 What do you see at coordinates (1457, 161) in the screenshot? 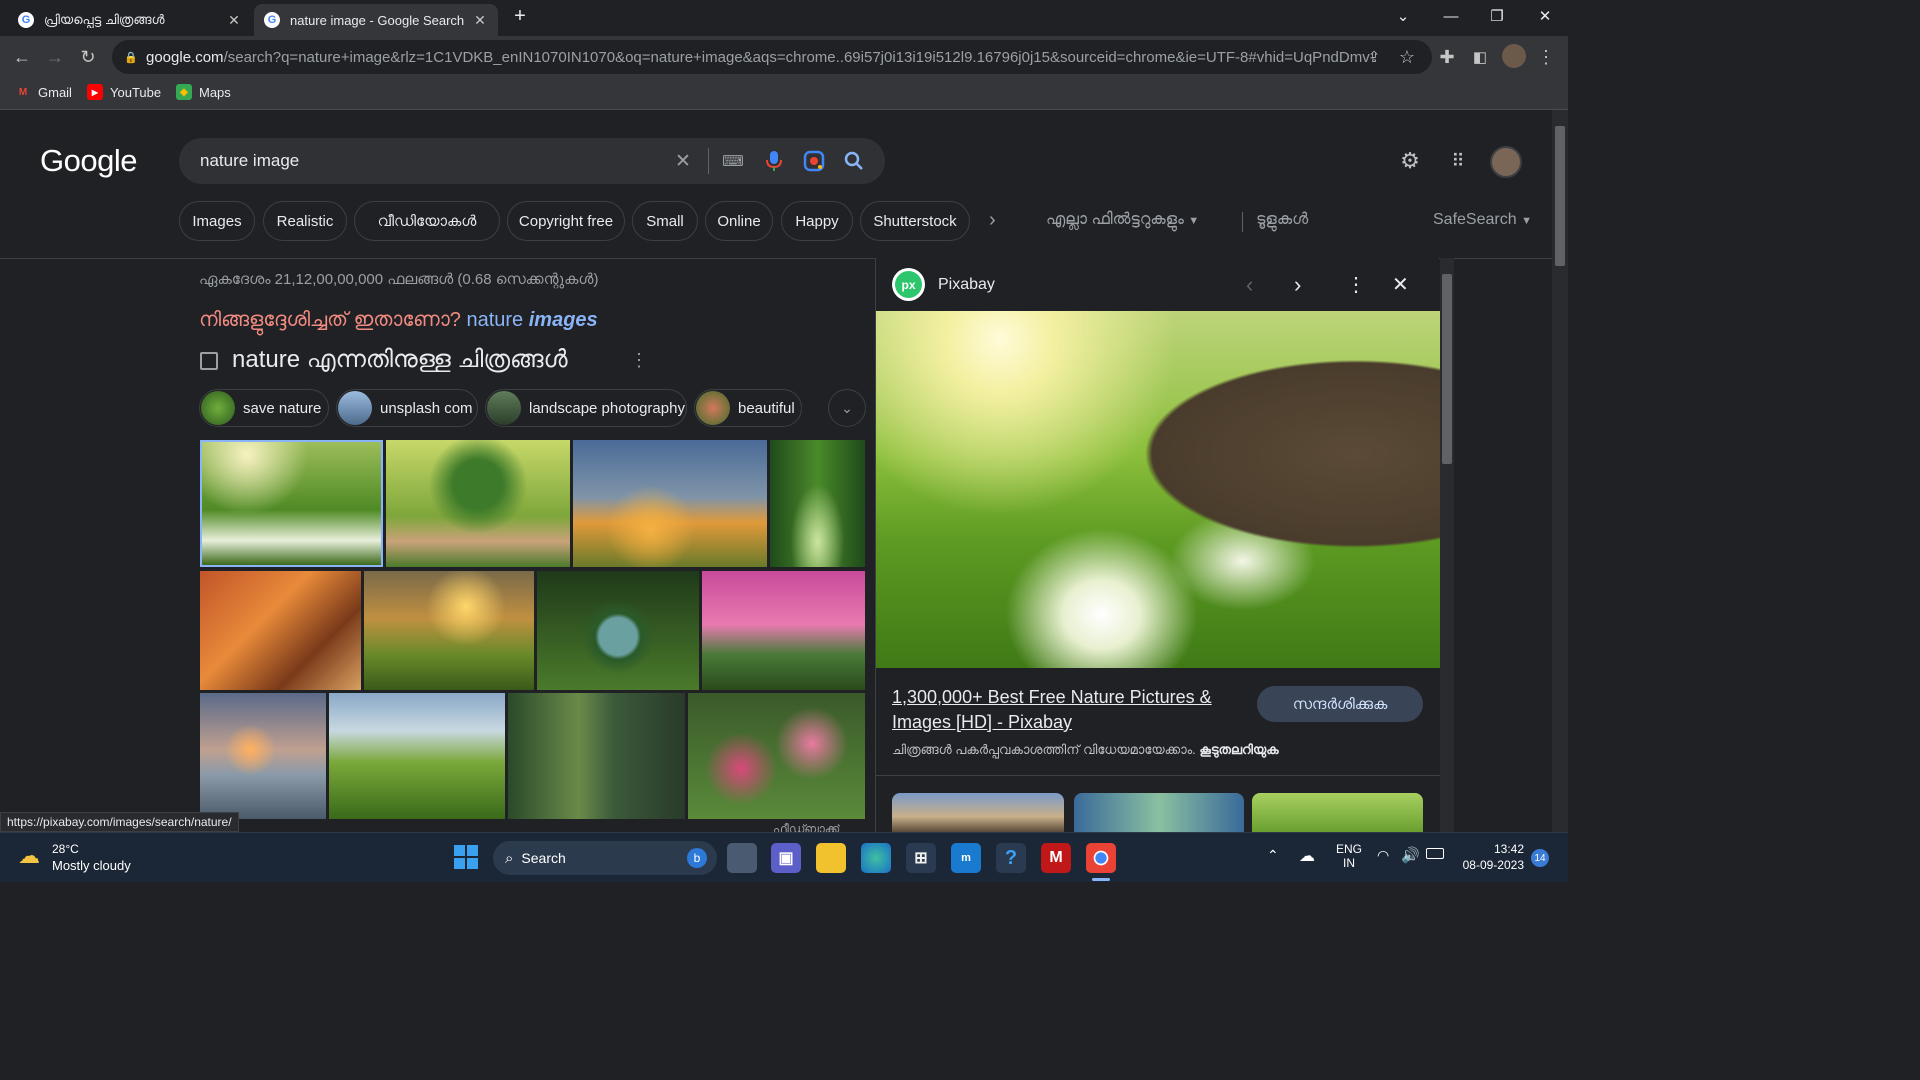
I see `apps-grid-icon: ⠿` at bounding box center [1457, 161].